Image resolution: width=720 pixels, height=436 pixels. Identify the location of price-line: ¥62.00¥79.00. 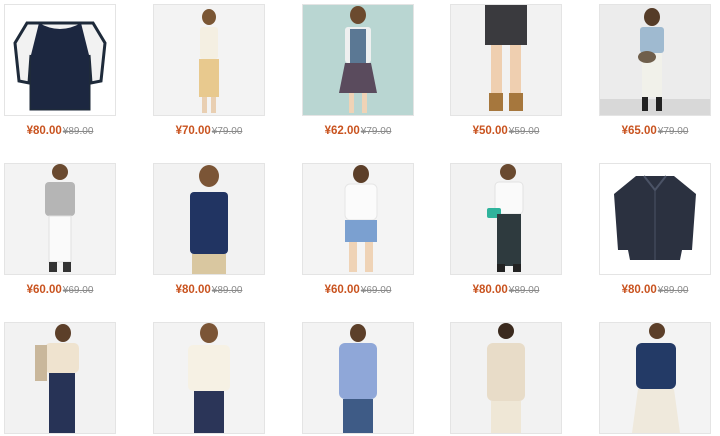
(358, 131).